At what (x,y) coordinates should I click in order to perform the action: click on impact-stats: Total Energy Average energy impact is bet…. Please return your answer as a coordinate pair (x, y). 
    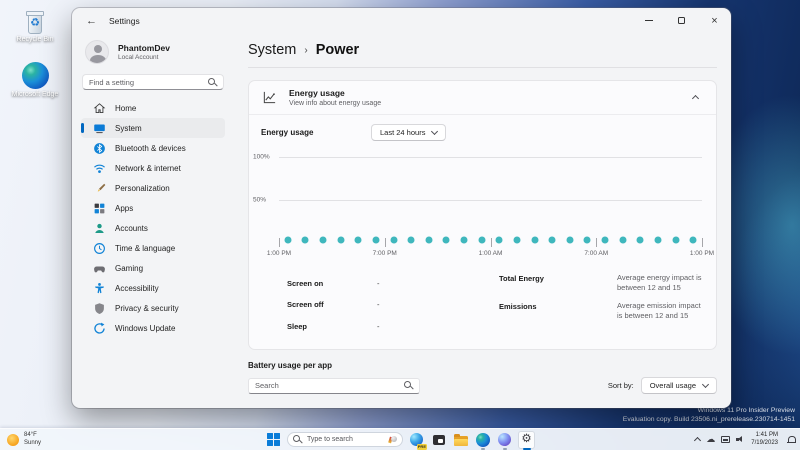
    Looking at the image, I should click on (601, 305).